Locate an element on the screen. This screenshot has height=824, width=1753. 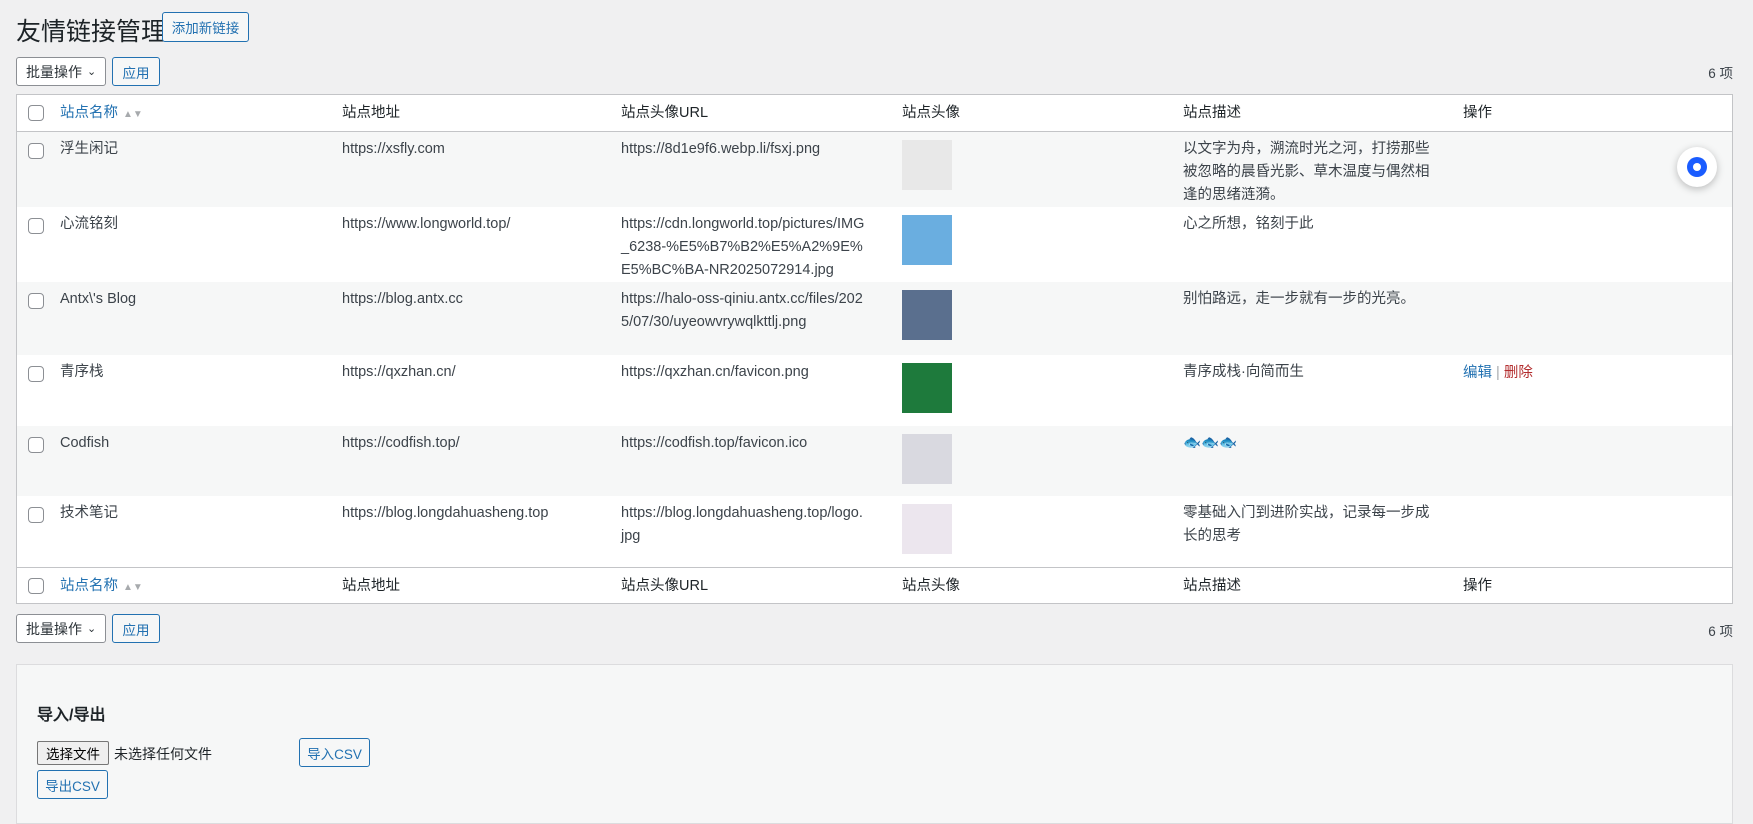
item-count-top: 6 项 is located at coordinates (1720, 73).